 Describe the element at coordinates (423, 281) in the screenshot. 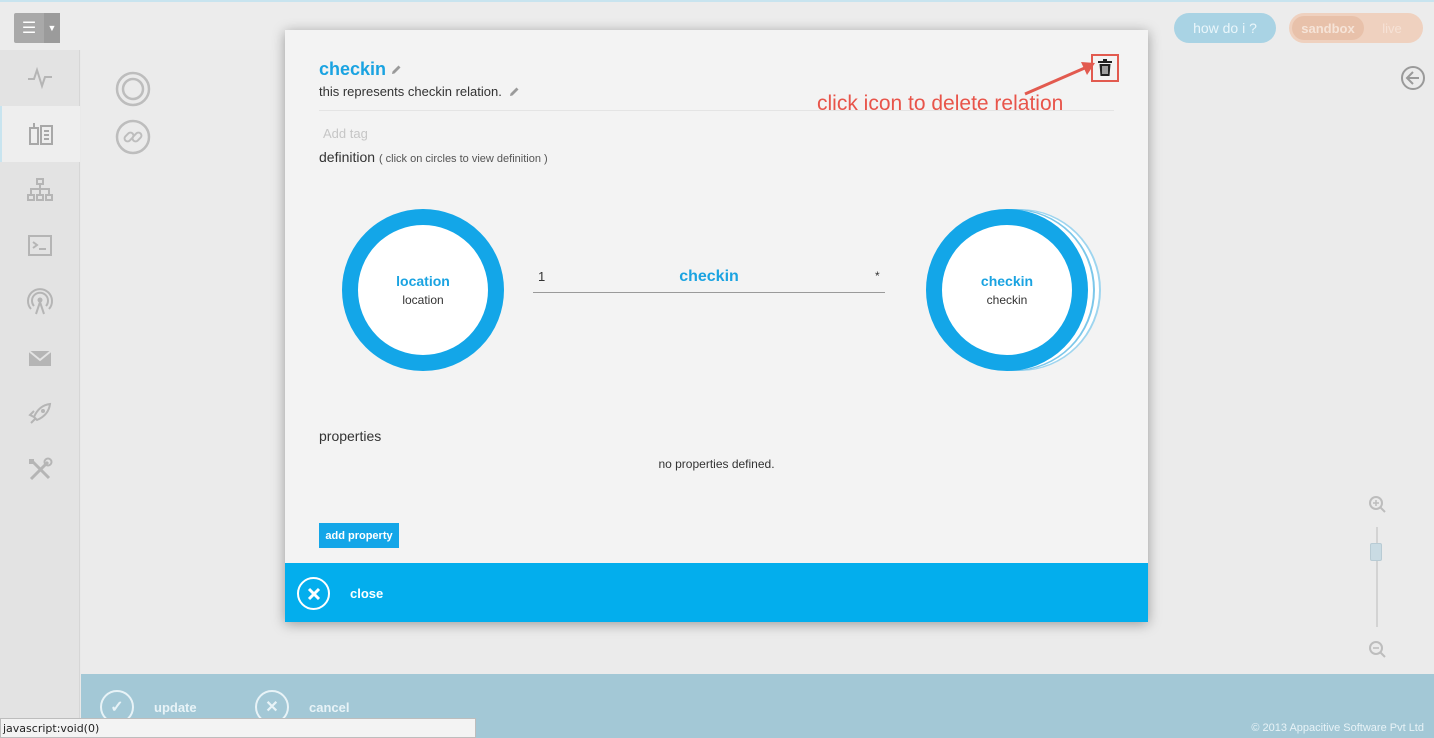

I see `endpoint-a-name: location` at that location.